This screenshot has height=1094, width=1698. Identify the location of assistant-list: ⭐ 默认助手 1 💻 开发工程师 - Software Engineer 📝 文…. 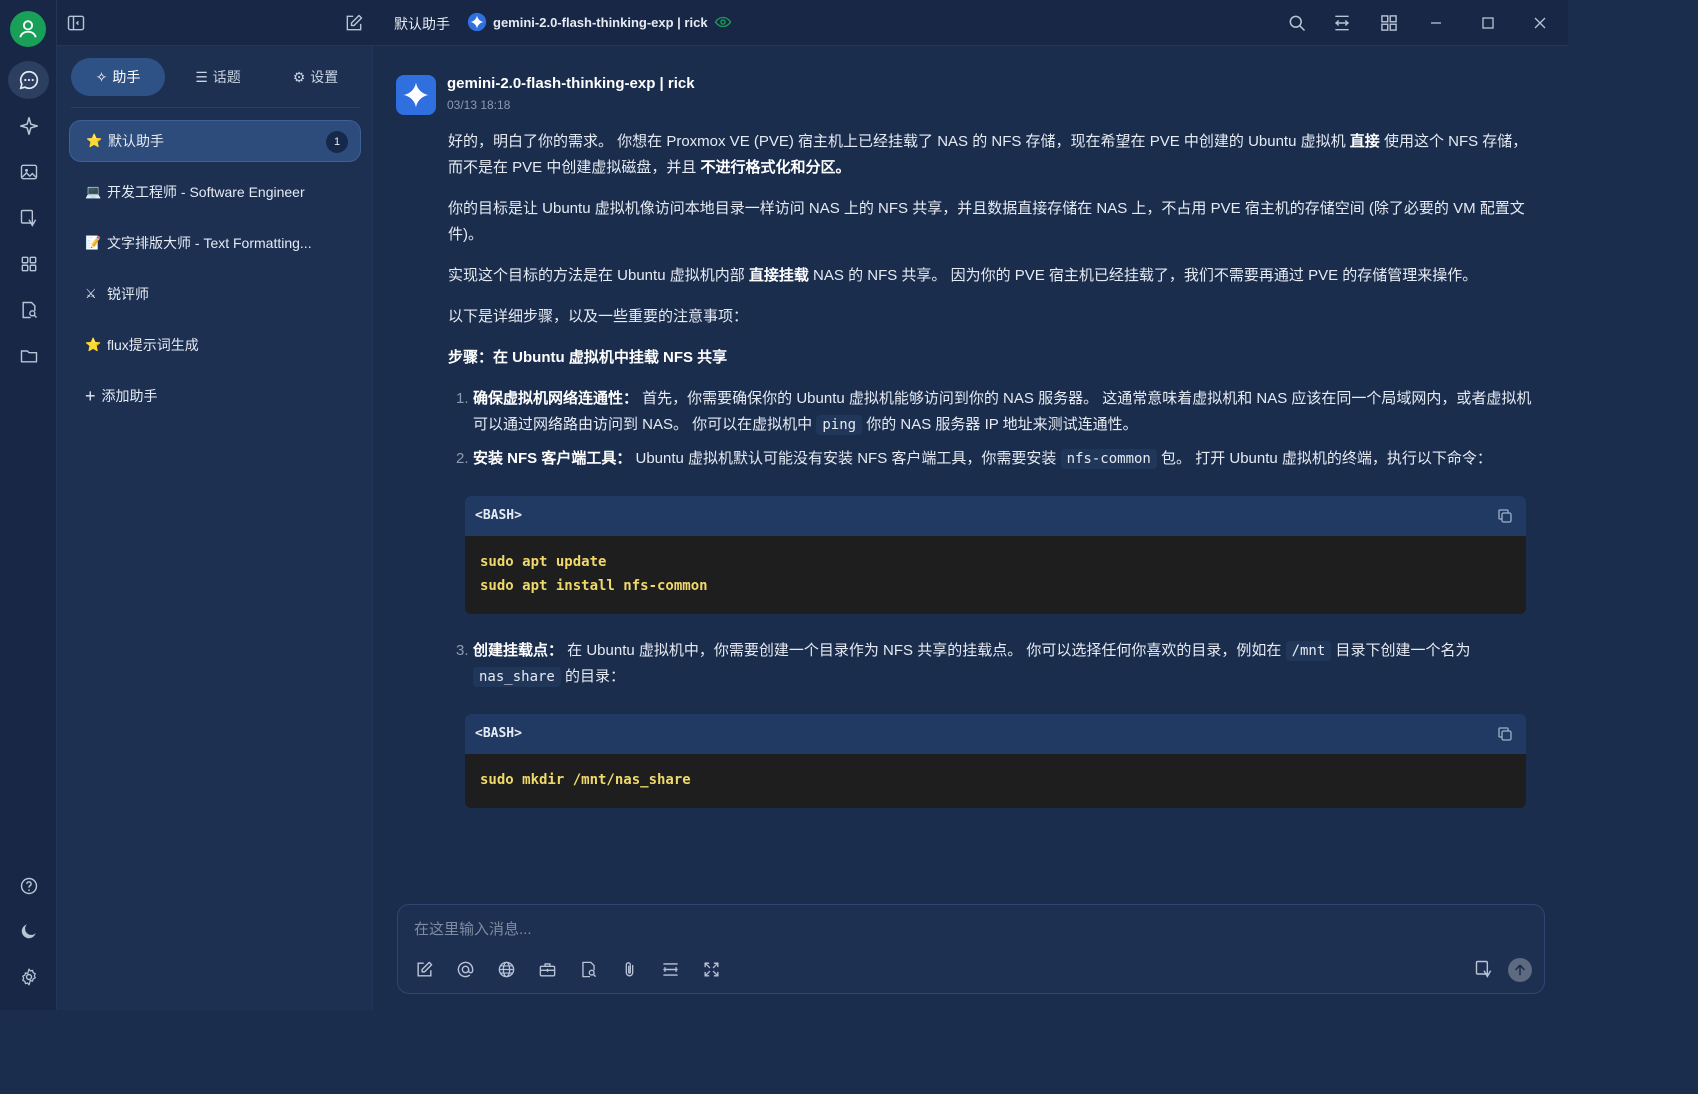
(215, 268).